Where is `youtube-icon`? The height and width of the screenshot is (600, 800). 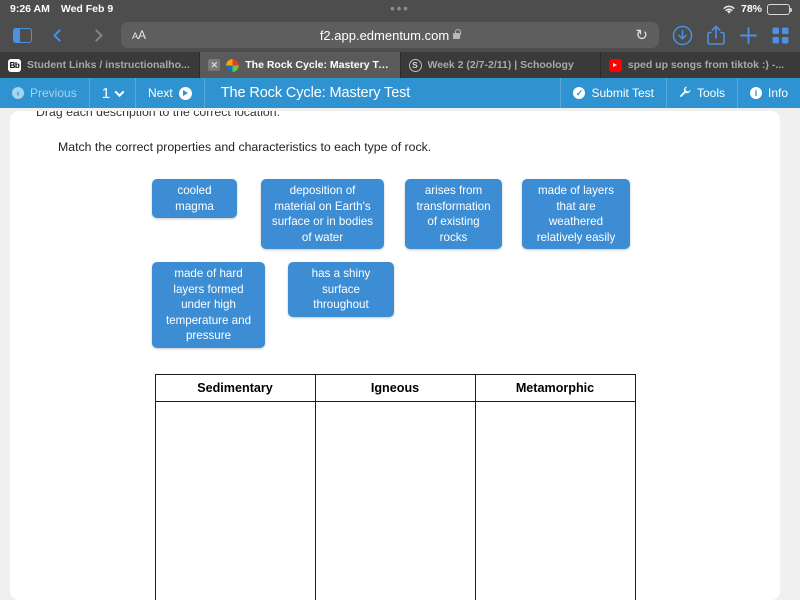 youtube-icon is located at coordinates (615, 65).